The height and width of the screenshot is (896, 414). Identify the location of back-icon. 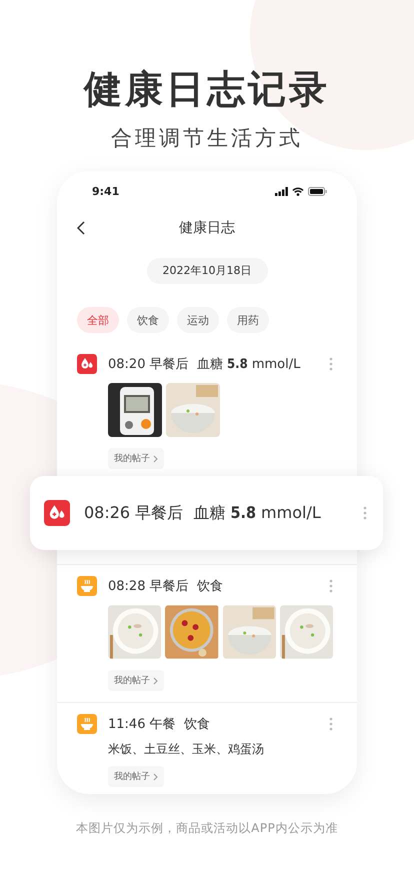
(81, 228).